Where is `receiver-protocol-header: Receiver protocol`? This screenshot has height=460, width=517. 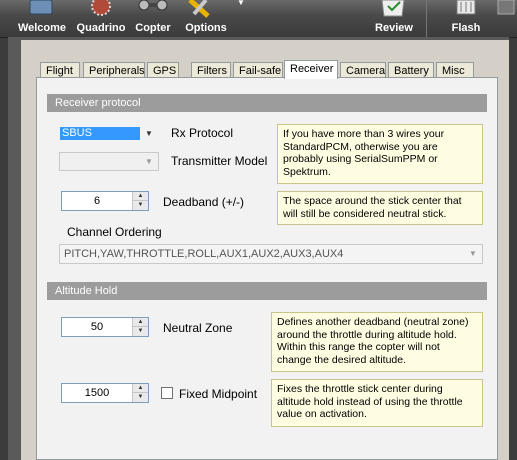
receiver-protocol-header: Receiver protocol is located at coordinates (267, 103).